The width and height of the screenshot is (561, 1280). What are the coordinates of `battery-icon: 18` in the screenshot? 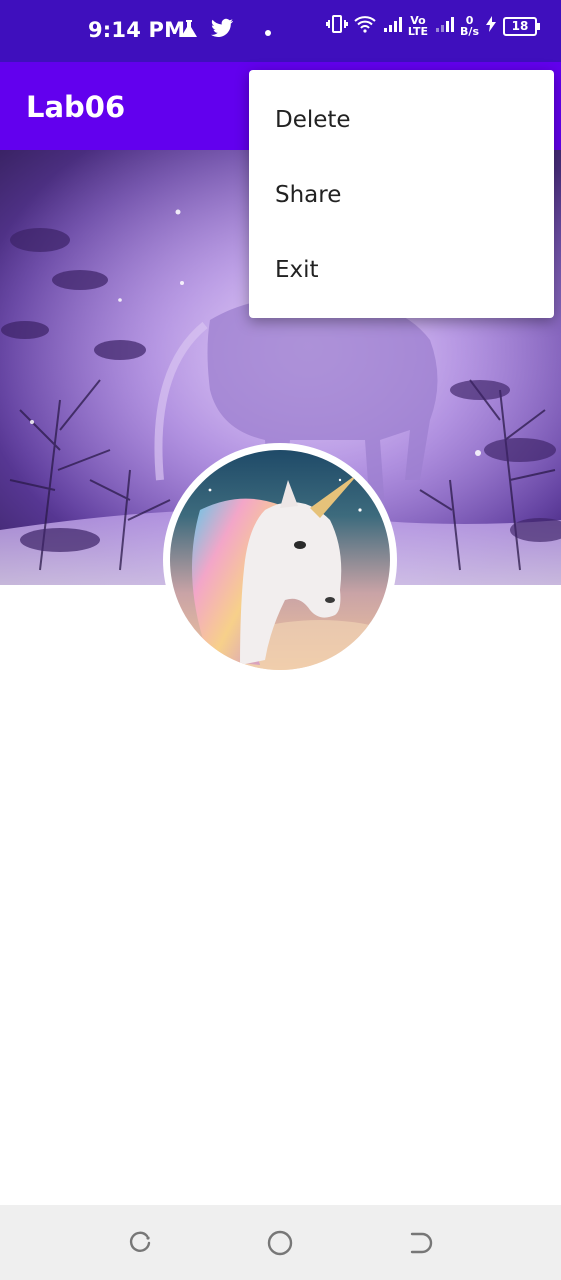 It's located at (521, 26).